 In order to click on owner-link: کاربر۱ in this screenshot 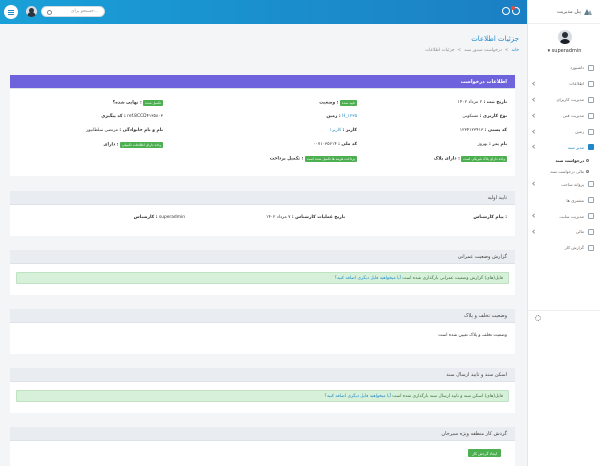, I will do `click(336, 130)`.